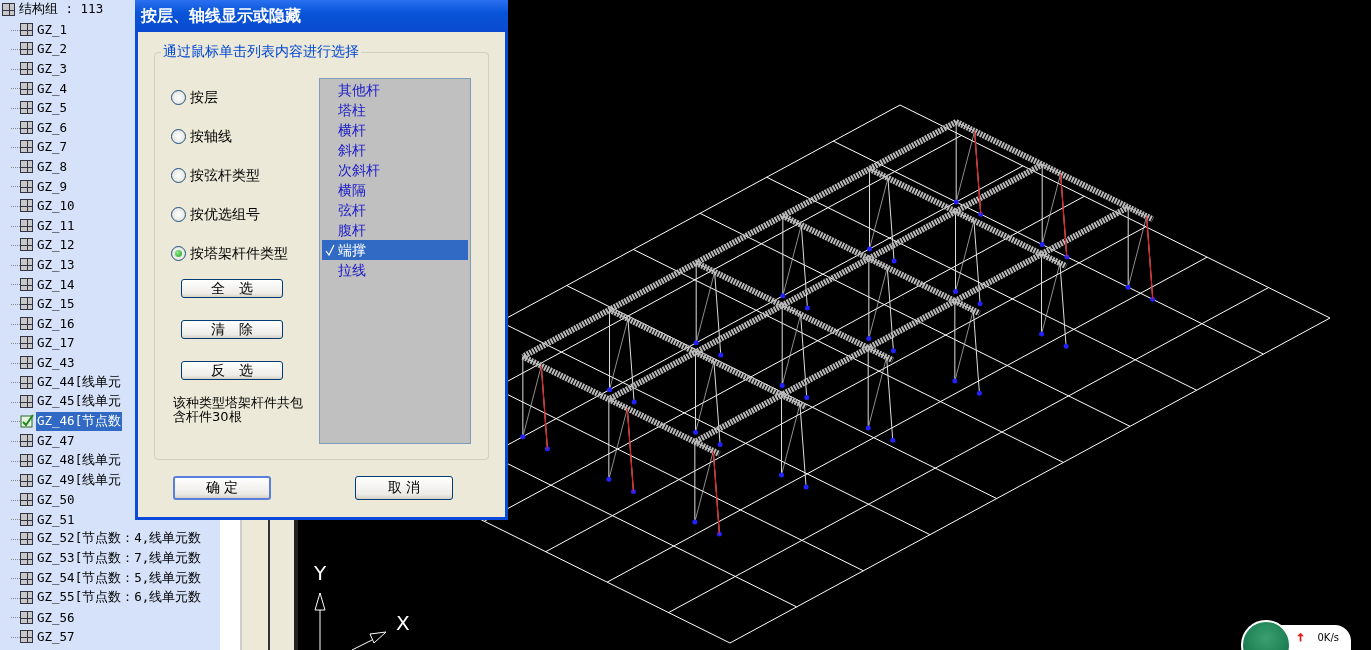 This screenshot has height=650, width=1371. What do you see at coordinates (79, 460) in the screenshot?
I see `tree-item: GZ_48[线单元` at bounding box center [79, 460].